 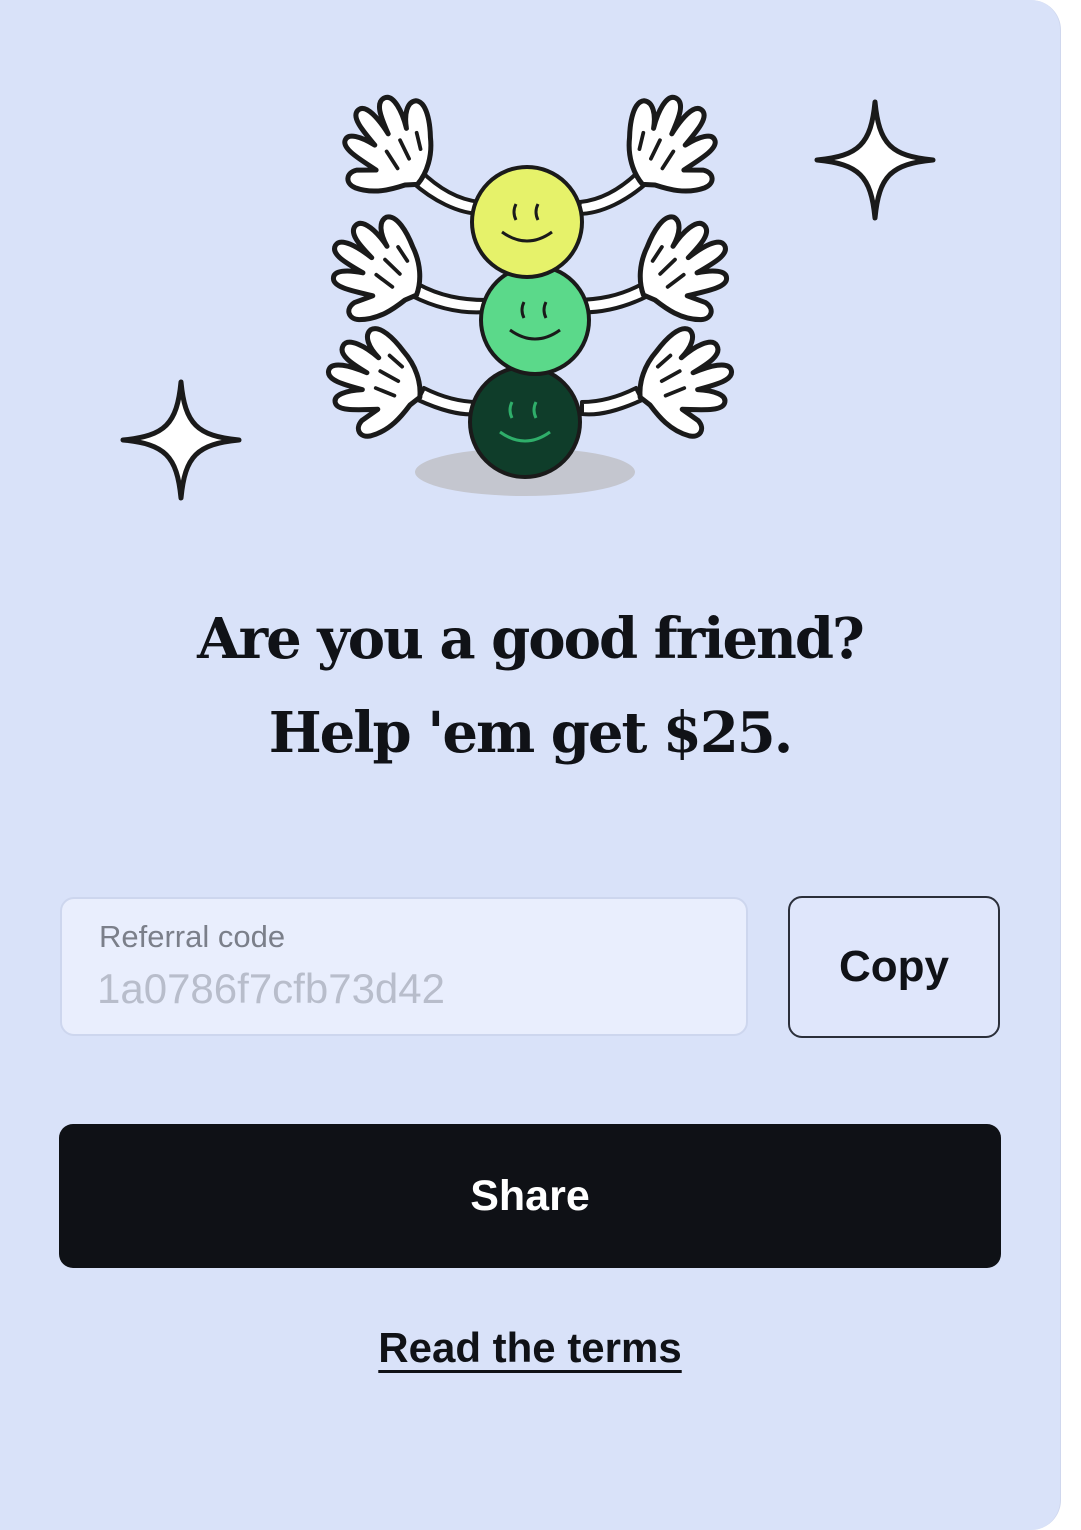 What do you see at coordinates (894, 967) in the screenshot?
I see `copy-button: Copy` at bounding box center [894, 967].